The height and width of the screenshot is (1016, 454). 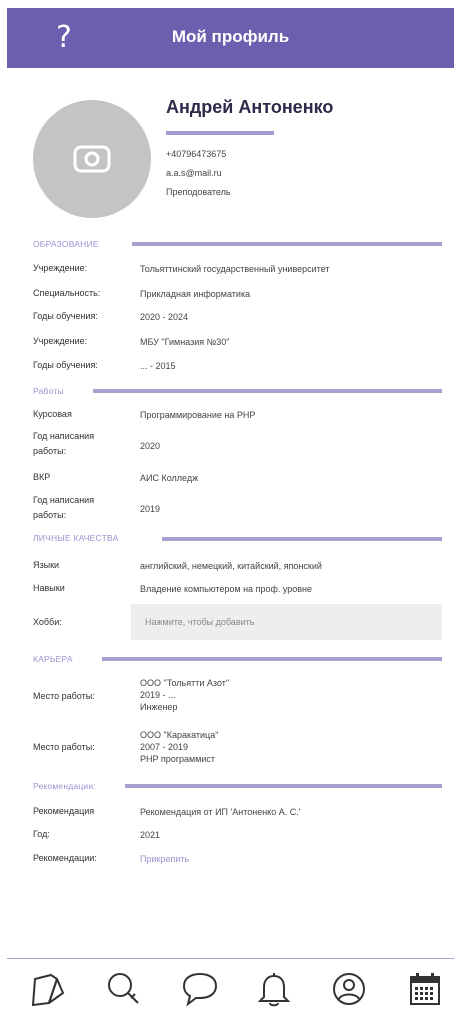 What do you see at coordinates (230, 987) in the screenshot?
I see `bottom-nav` at bounding box center [230, 987].